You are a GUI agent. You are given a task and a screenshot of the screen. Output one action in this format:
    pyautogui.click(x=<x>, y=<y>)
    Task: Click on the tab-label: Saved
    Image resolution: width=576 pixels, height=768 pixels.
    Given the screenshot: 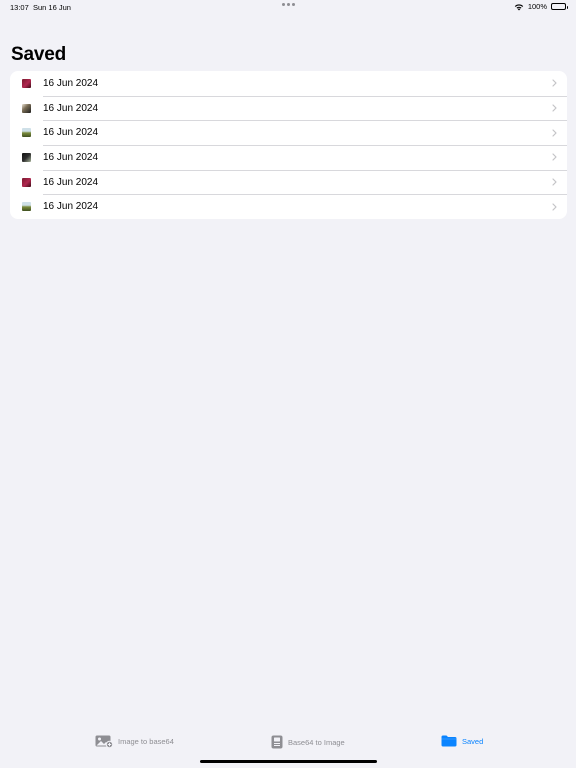 What is the action you would take?
    pyautogui.click(x=473, y=741)
    